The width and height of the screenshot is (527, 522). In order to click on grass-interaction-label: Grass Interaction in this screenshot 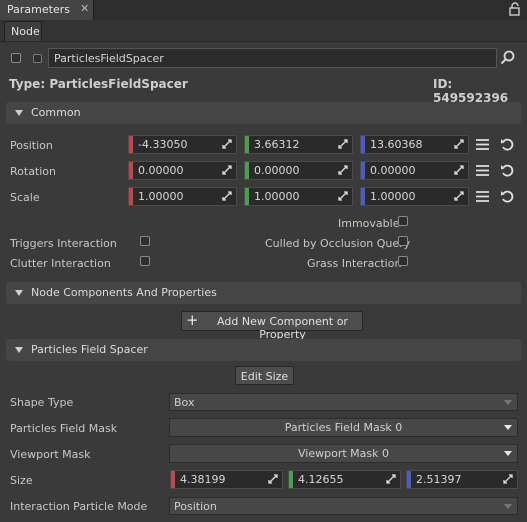, I will do `click(354, 263)`.